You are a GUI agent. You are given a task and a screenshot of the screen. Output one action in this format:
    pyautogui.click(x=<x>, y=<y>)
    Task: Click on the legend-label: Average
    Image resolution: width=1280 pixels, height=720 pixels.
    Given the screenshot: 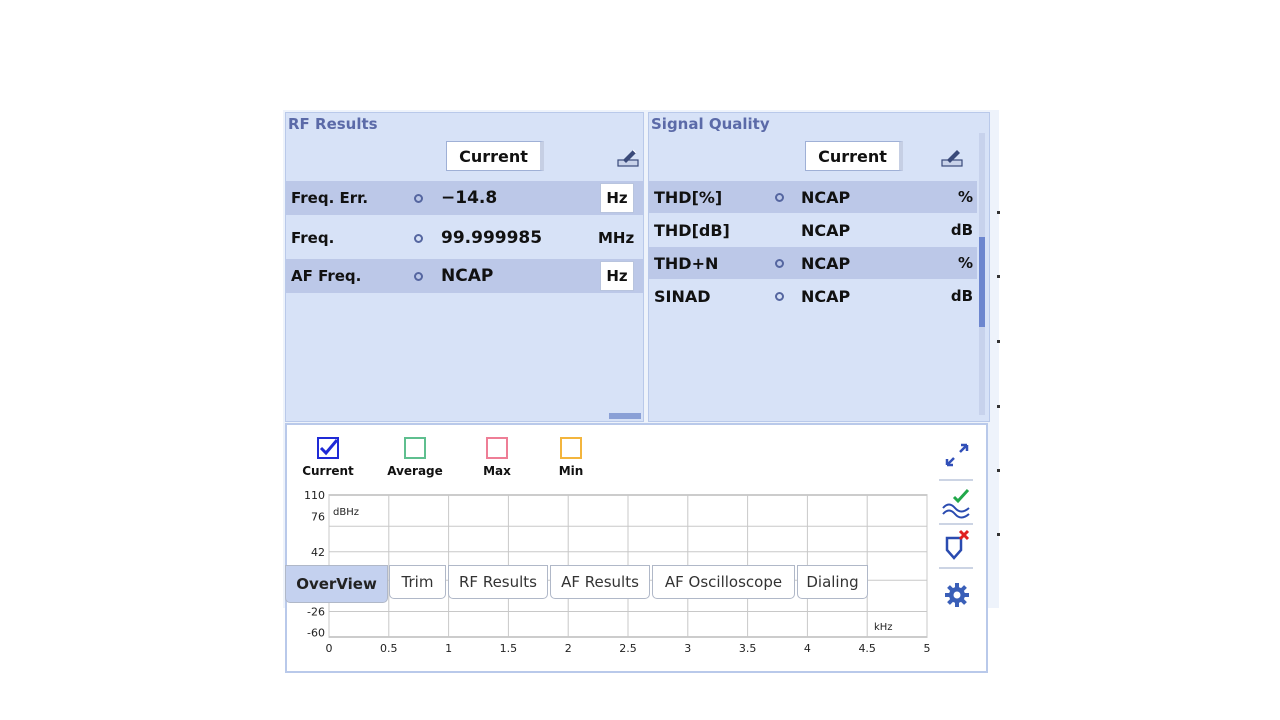 What is the action you would take?
    pyautogui.click(x=415, y=471)
    